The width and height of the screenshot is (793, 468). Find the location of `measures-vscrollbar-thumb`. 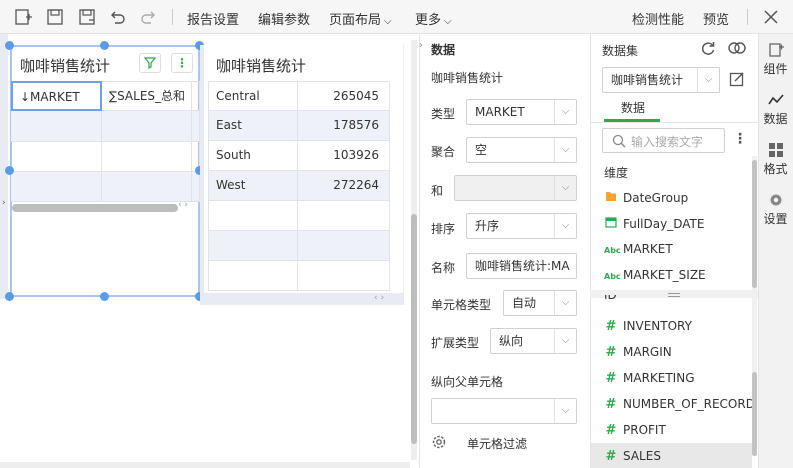

measures-vscrollbar-thumb is located at coordinates (754, 414).